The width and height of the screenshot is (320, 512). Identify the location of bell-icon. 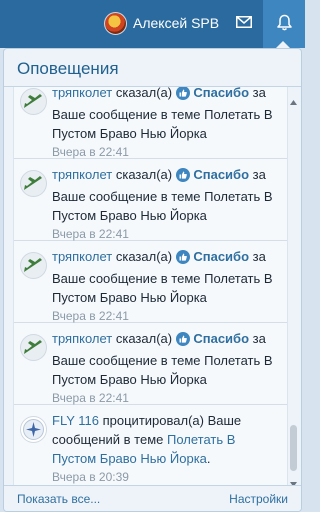
(284, 24).